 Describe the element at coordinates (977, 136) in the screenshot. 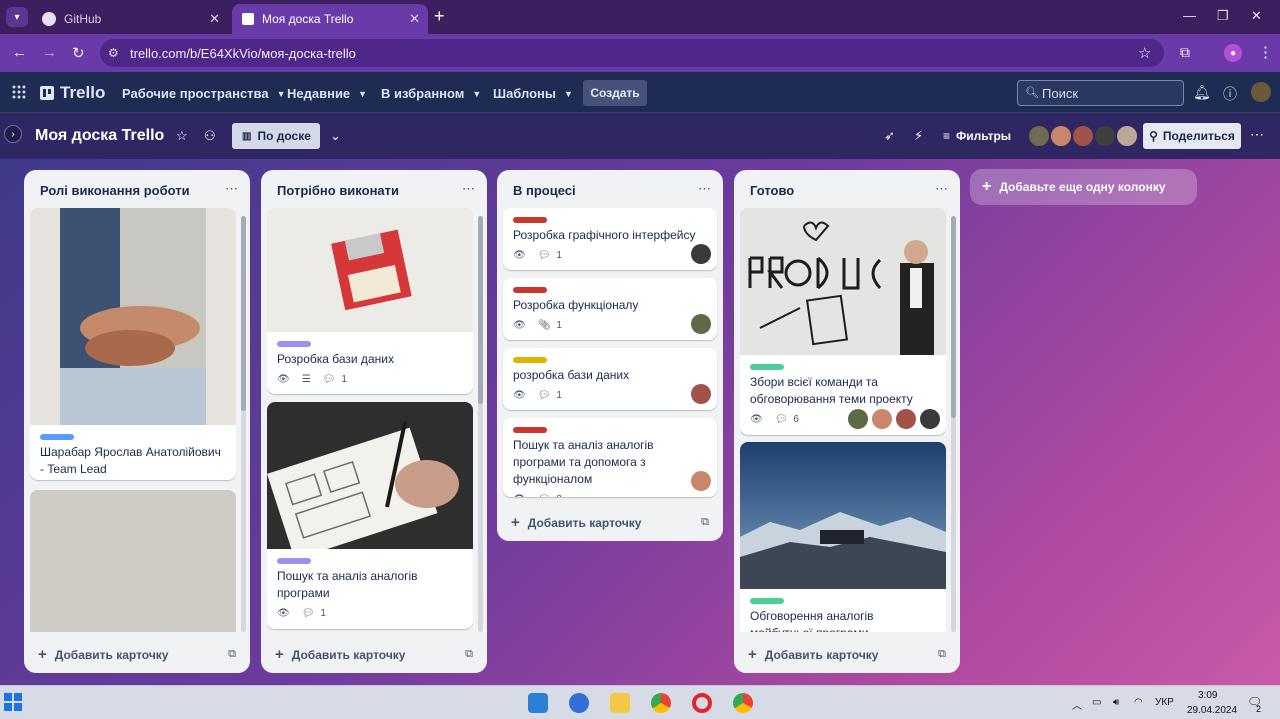

I see `filters-button: ≡ Фильтры` at that location.